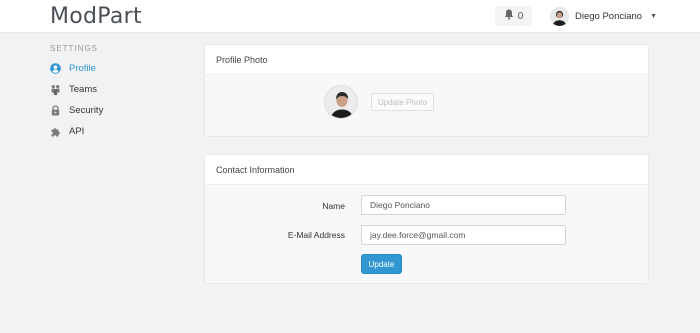 The width and height of the screenshot is (700, 333). I want to click on panel-title: Contact Information, so click(426, 170).